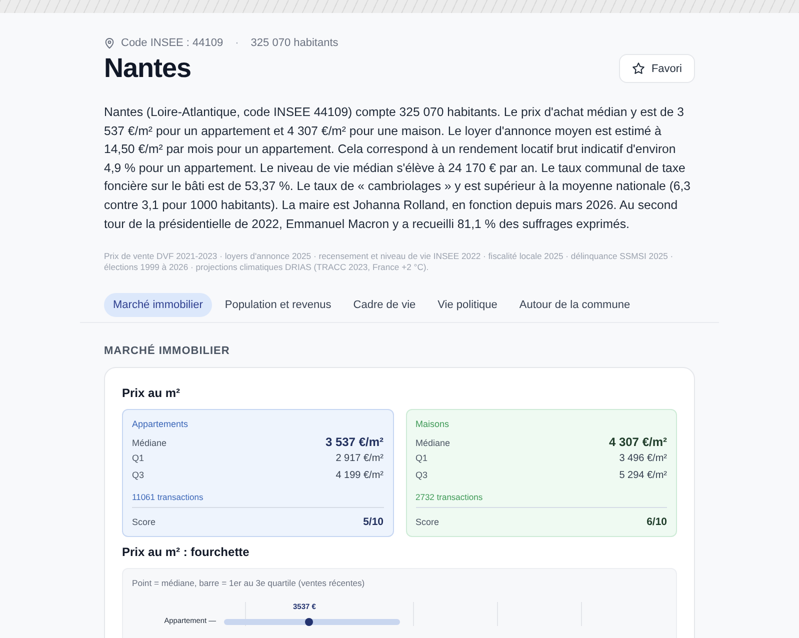  Describe the element at coordinates (309, 622) in the screenshot. I see `median-dot` at that location.